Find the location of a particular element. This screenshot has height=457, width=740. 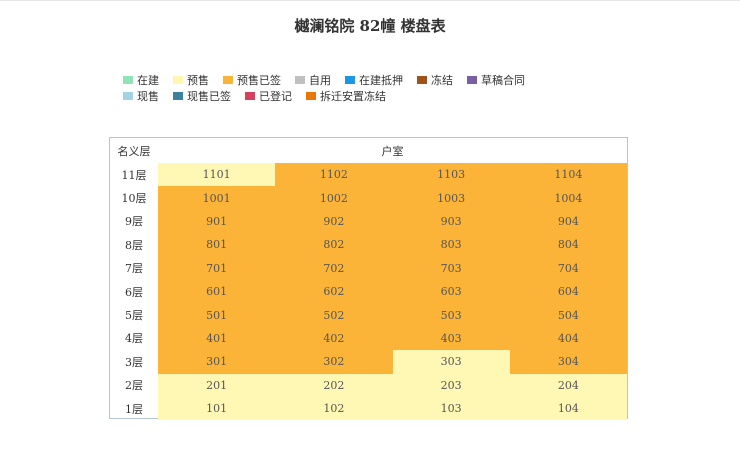

unit-cell: 801 is located at coordinates (217, 245).